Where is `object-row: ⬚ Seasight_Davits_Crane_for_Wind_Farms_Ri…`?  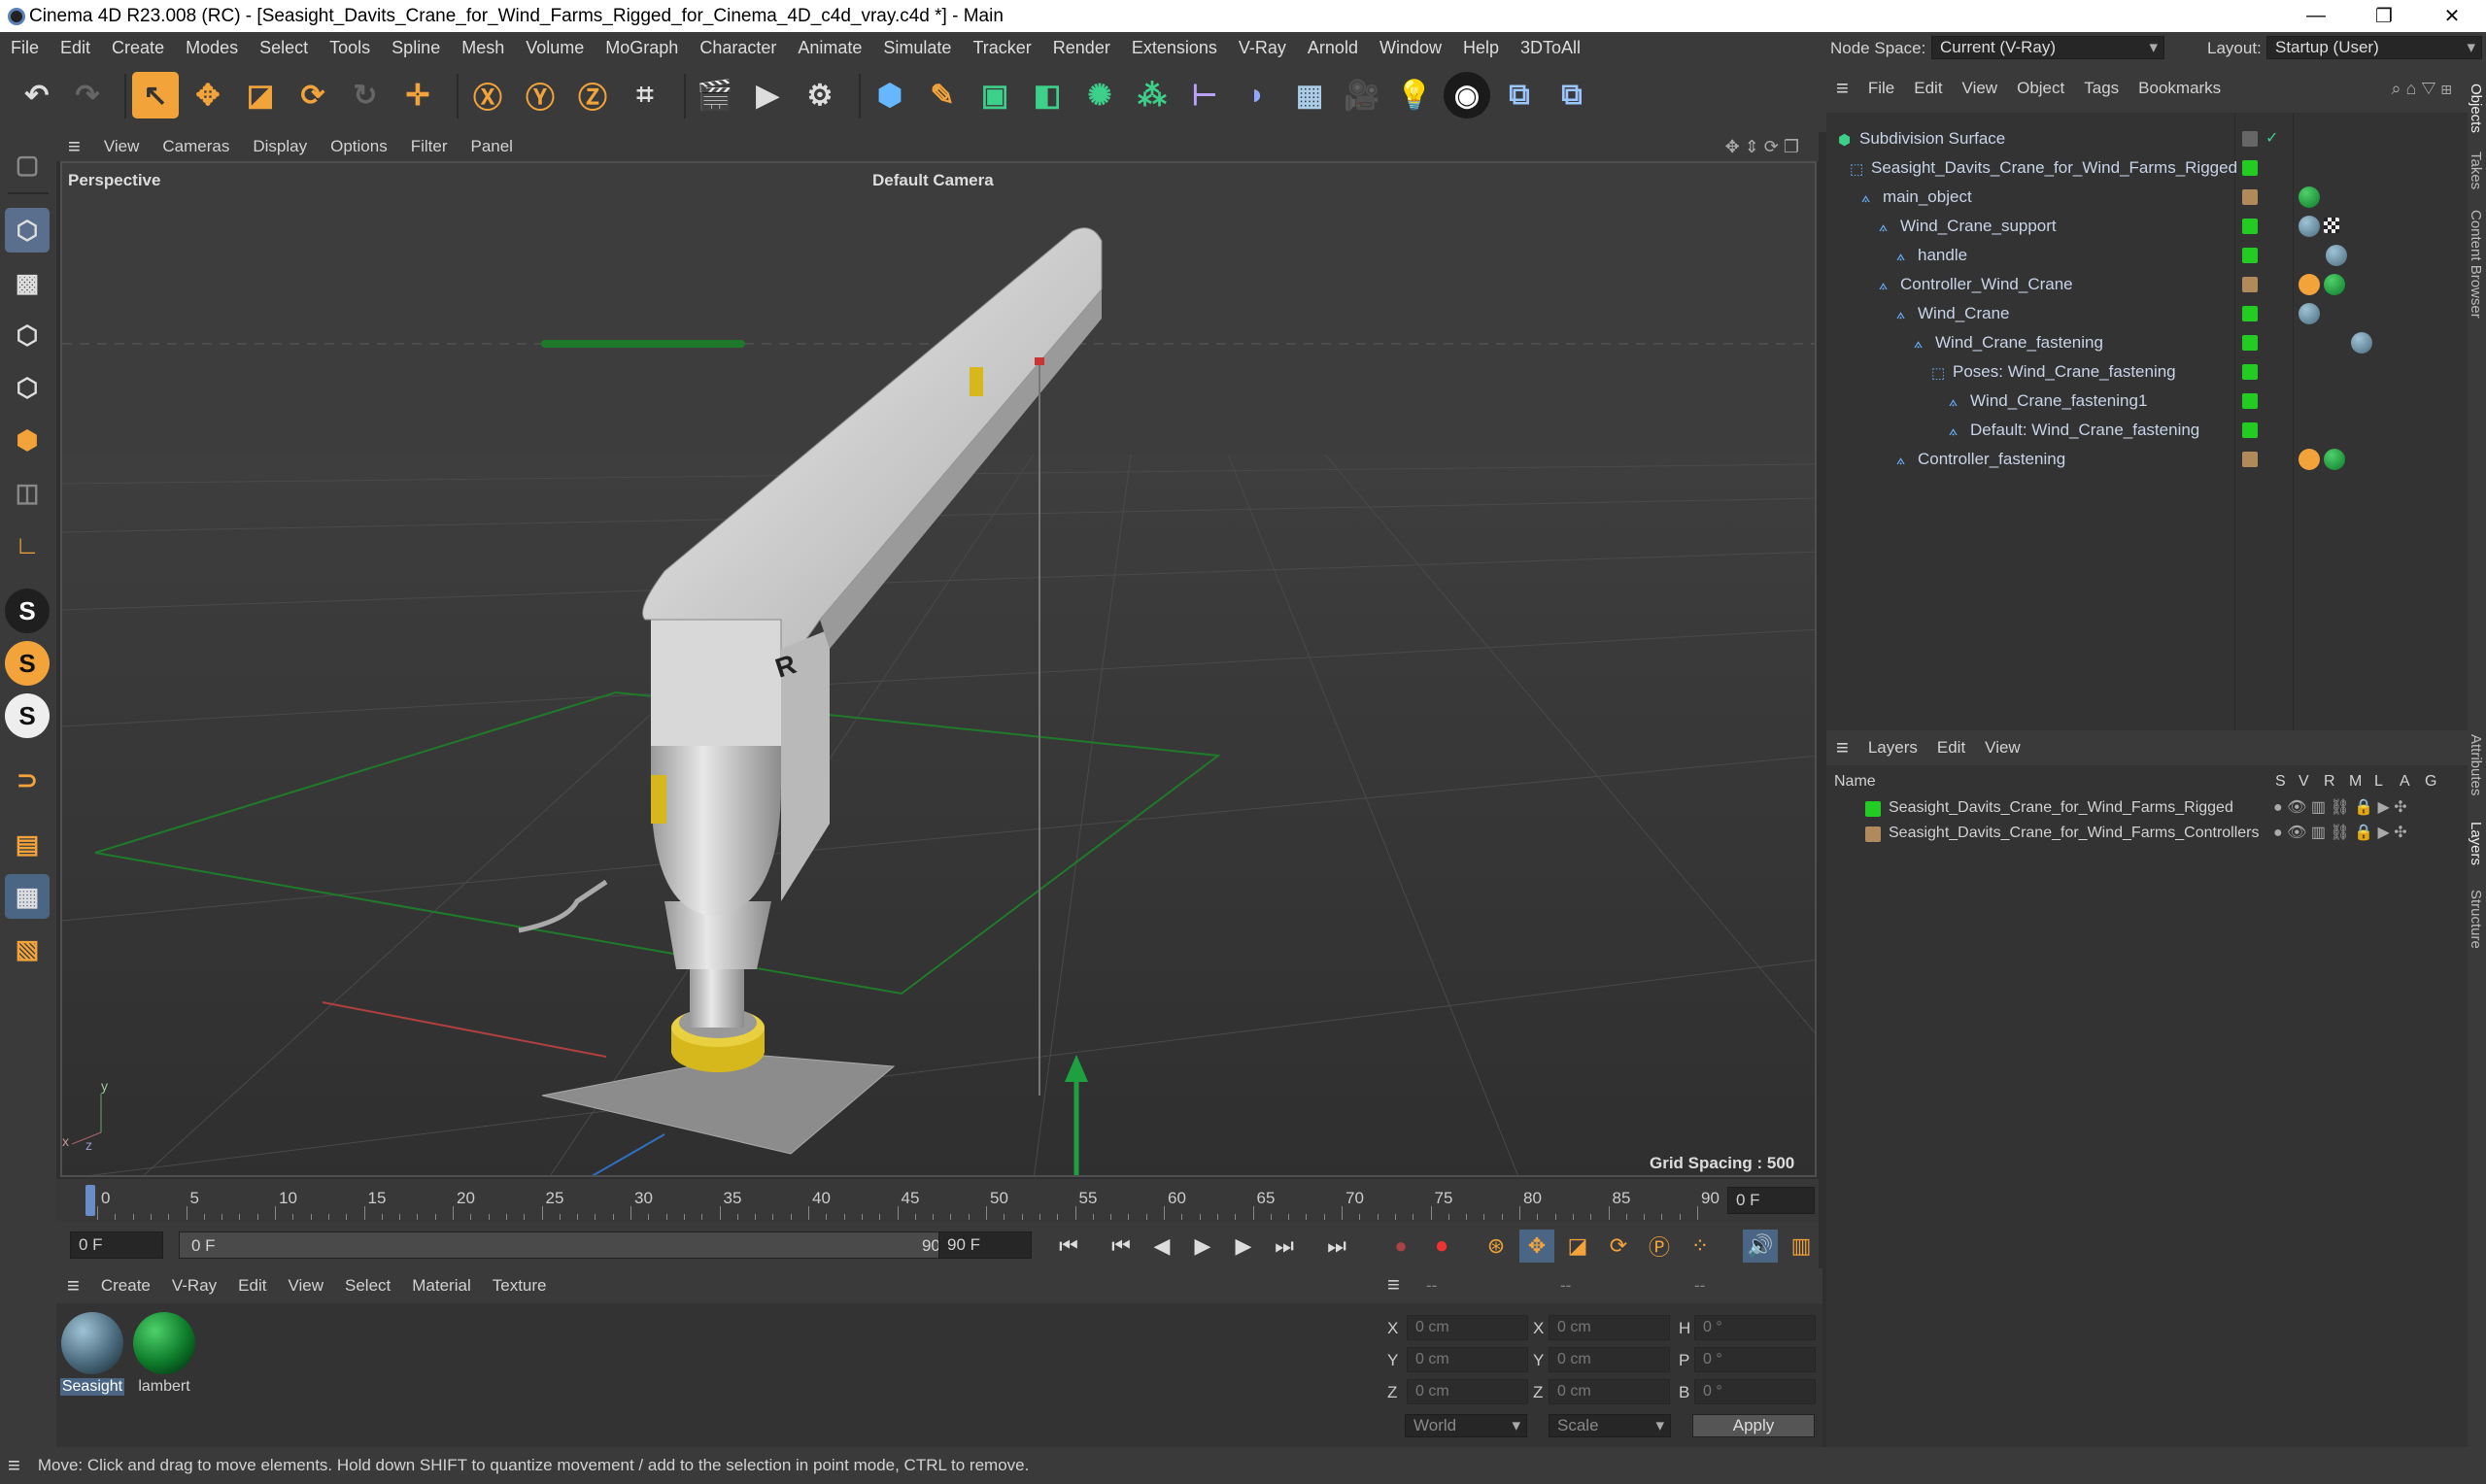
object-row: ⬚ Seasight_Davits_Crane_for_Wind_Farms_Ri… is located at coordinates (2147, 168).